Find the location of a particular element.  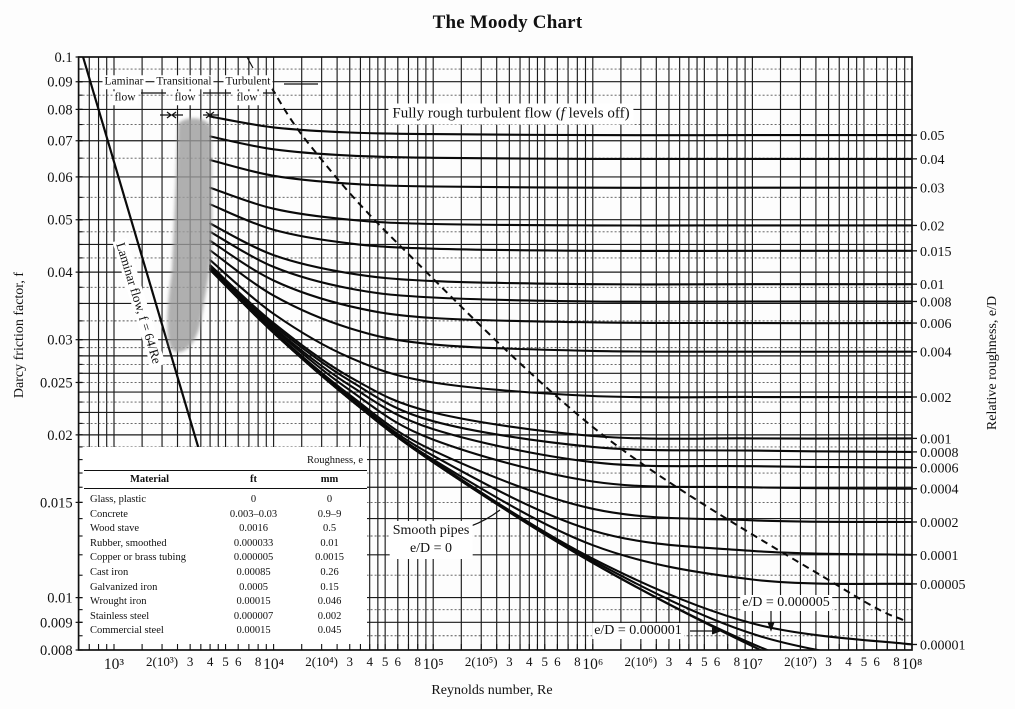

region-label-turbulent-flow: flow is located at coordinates (247, 98).